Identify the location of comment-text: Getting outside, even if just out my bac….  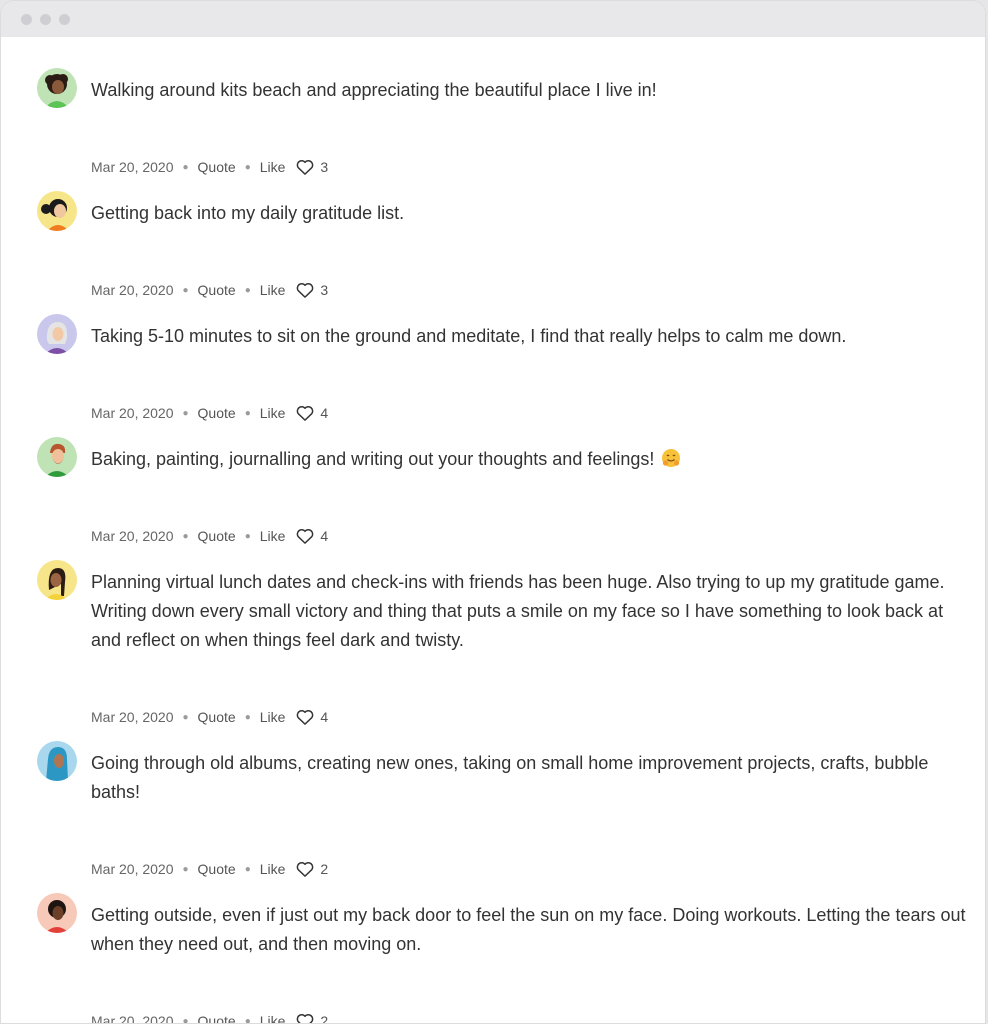
(528, 929).